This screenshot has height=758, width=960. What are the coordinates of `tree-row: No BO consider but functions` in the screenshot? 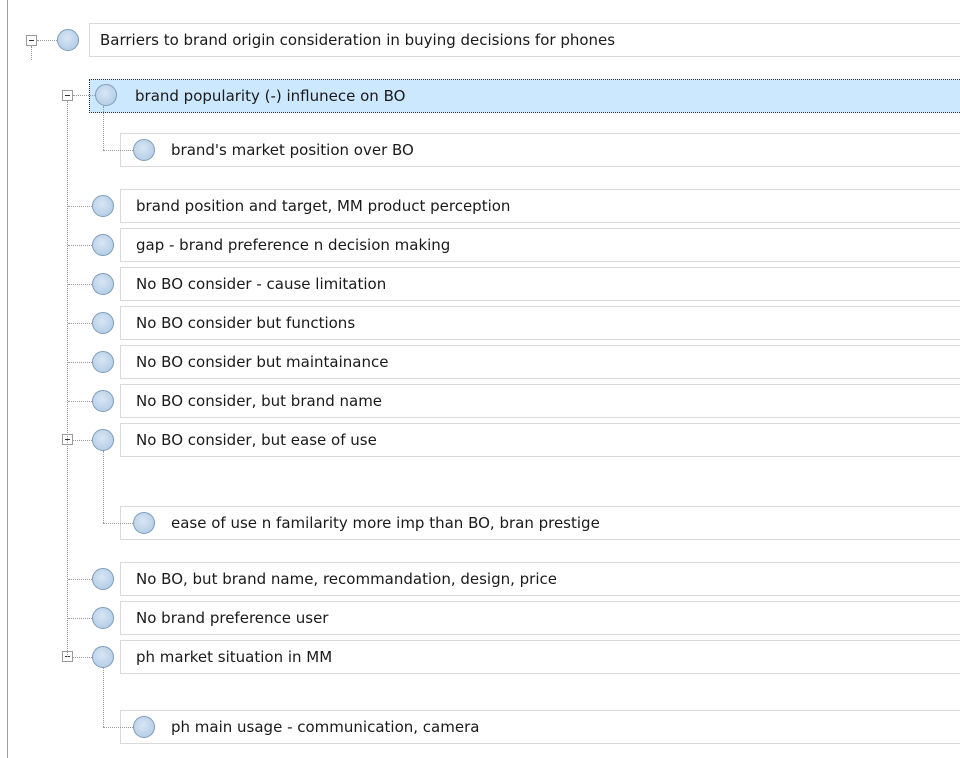 It's located at (540, 323).